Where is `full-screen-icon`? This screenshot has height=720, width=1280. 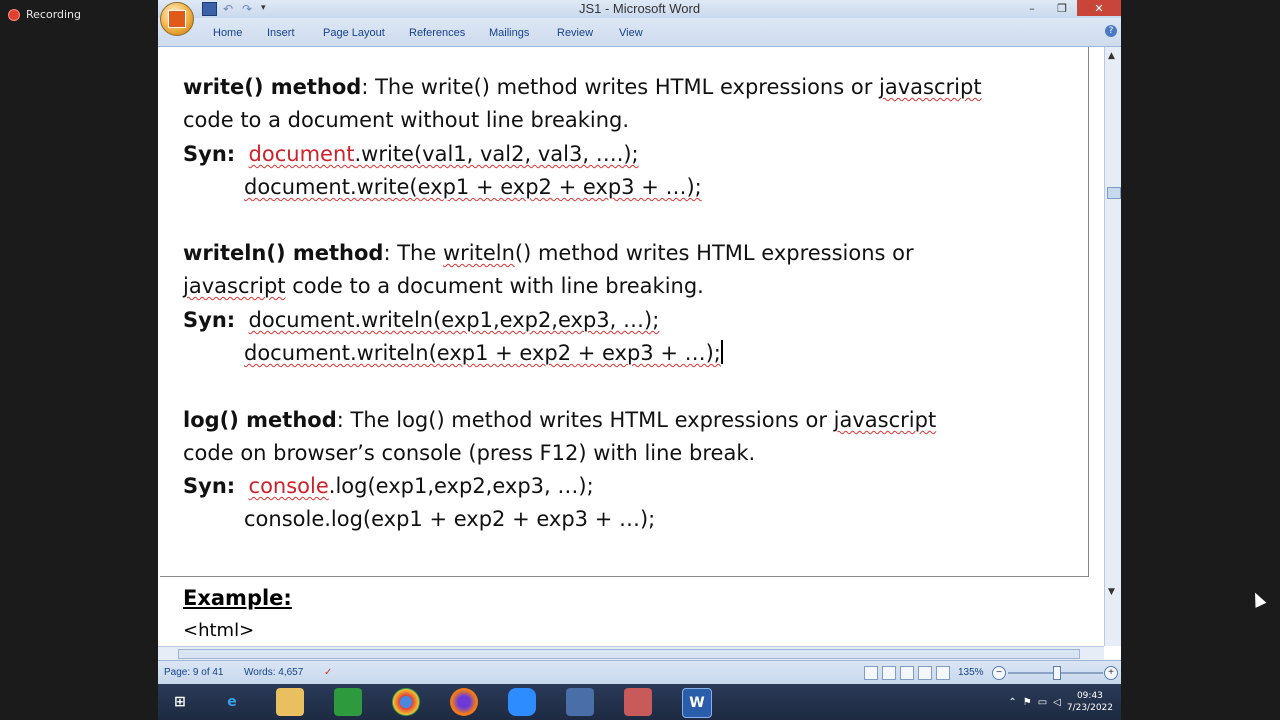
full-screen-icon is located at coordinates (889, 673).